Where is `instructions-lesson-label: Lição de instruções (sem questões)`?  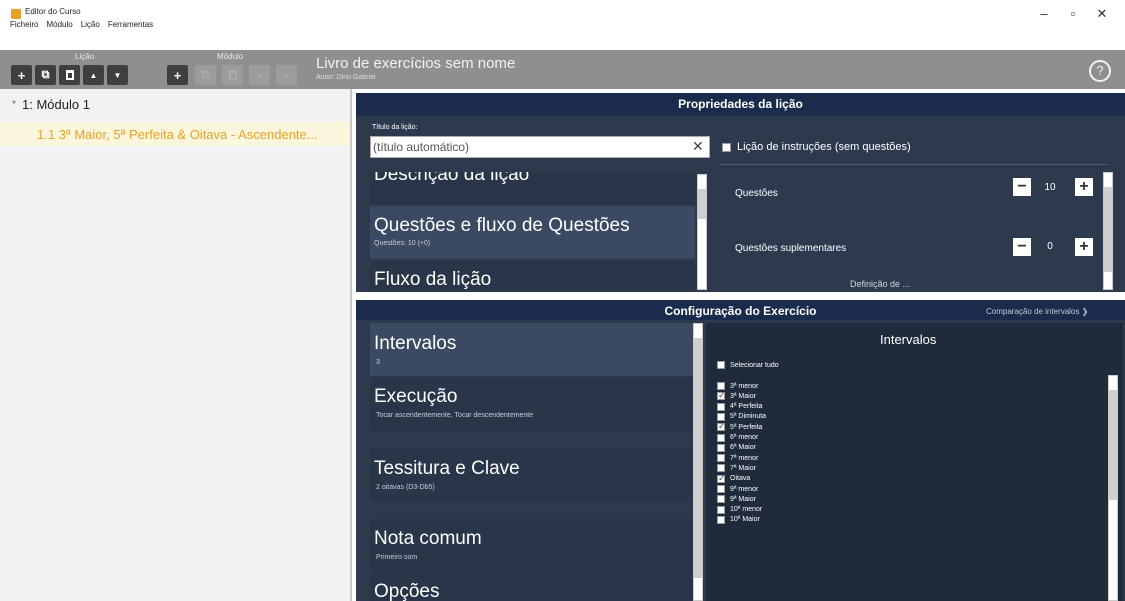
instructions-lesson-label: Lição de instruções (sem questões) is located at coordinates (824, 147).